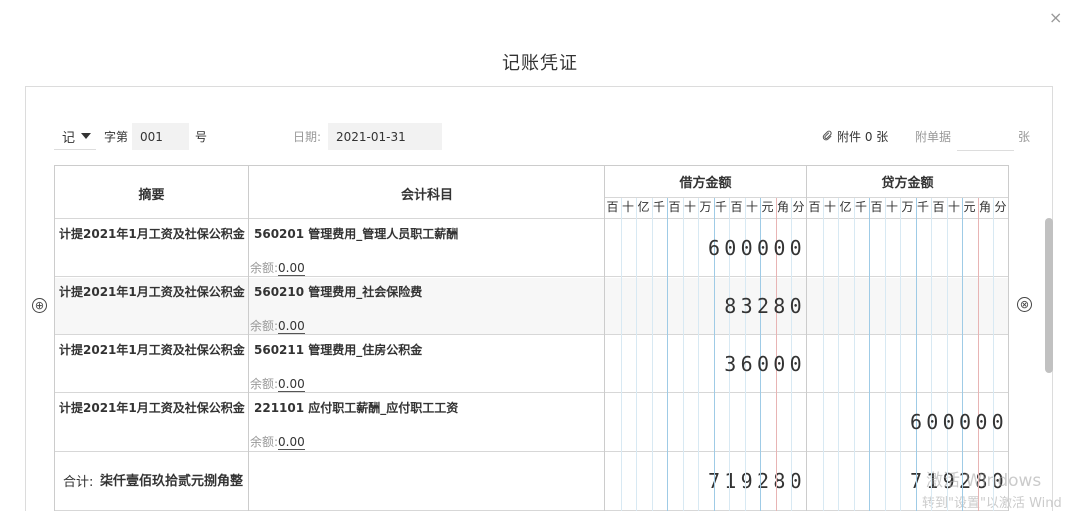 The width and height of the screenshot is (1080, 511). Describe the element at coordinates (116, 137) in the screenshot. I see `voucher-prefix-label: 字第` at that location.